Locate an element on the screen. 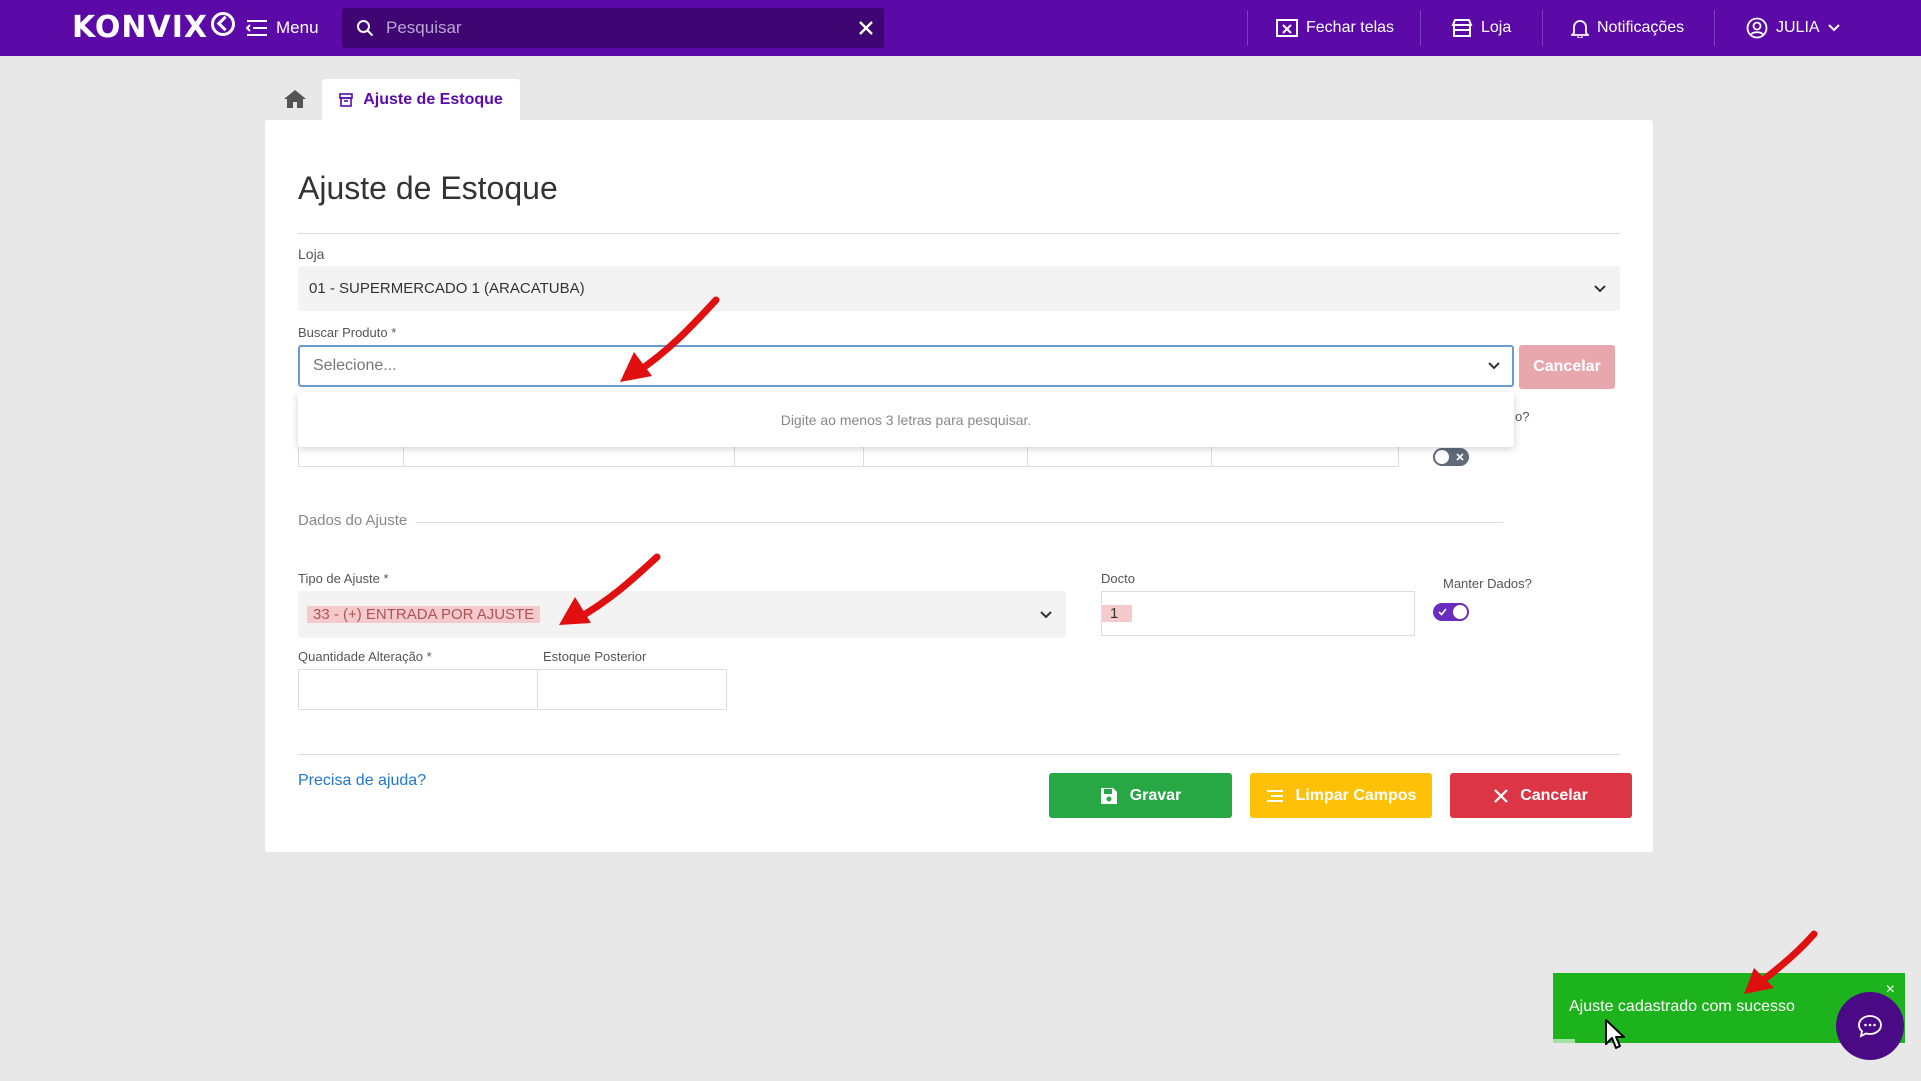  notifications-button: Notificações is located at coordinates (1627, 28).